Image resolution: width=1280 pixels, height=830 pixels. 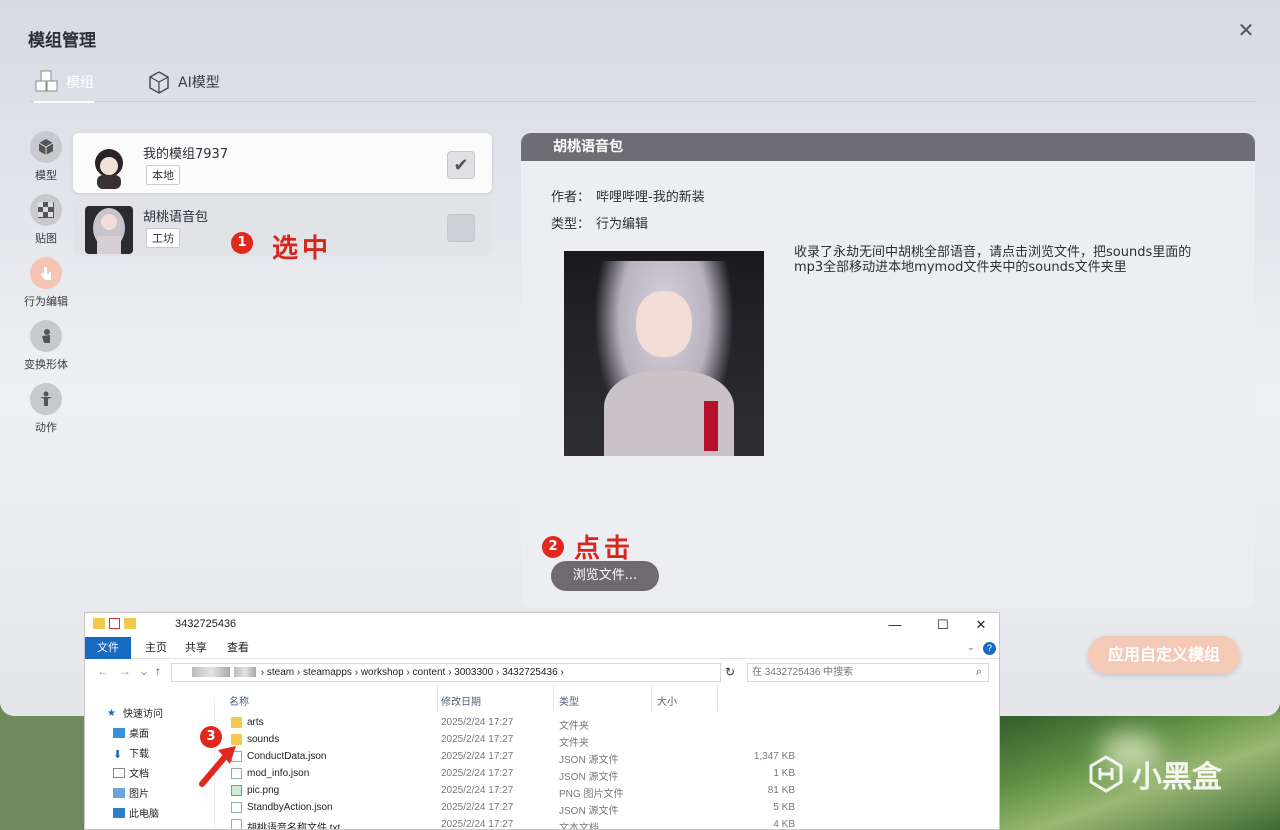 What do you see at coordinates (163, 175) in the screenshot?
I see `mod-source-tag: 本地` at bounding box center [163, 175].